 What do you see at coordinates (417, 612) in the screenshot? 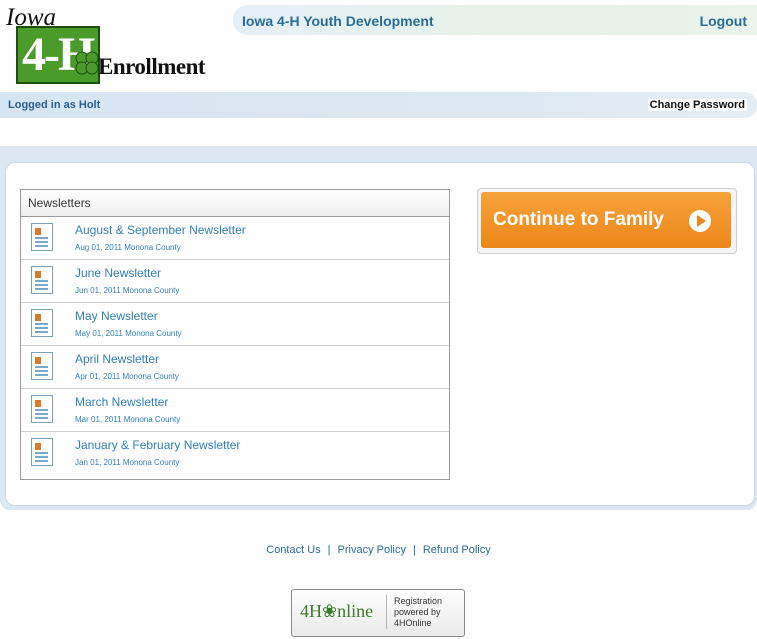
I see `badge-line: powered by` at bounding box center [417, 612].